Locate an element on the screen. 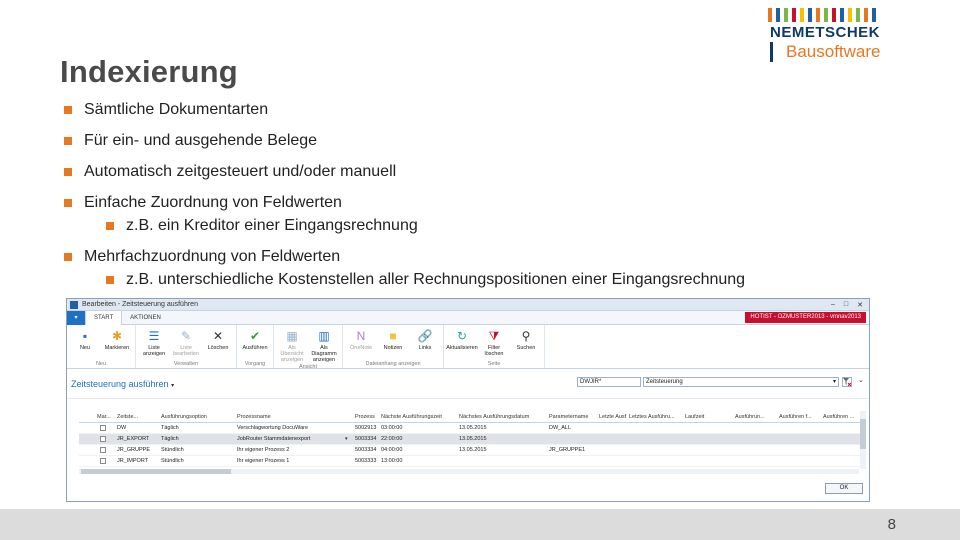 Image resolution: width=960 pixels, height=540 pixels. table-cell: JR_EXPORT is located at coordinates (137, 439).